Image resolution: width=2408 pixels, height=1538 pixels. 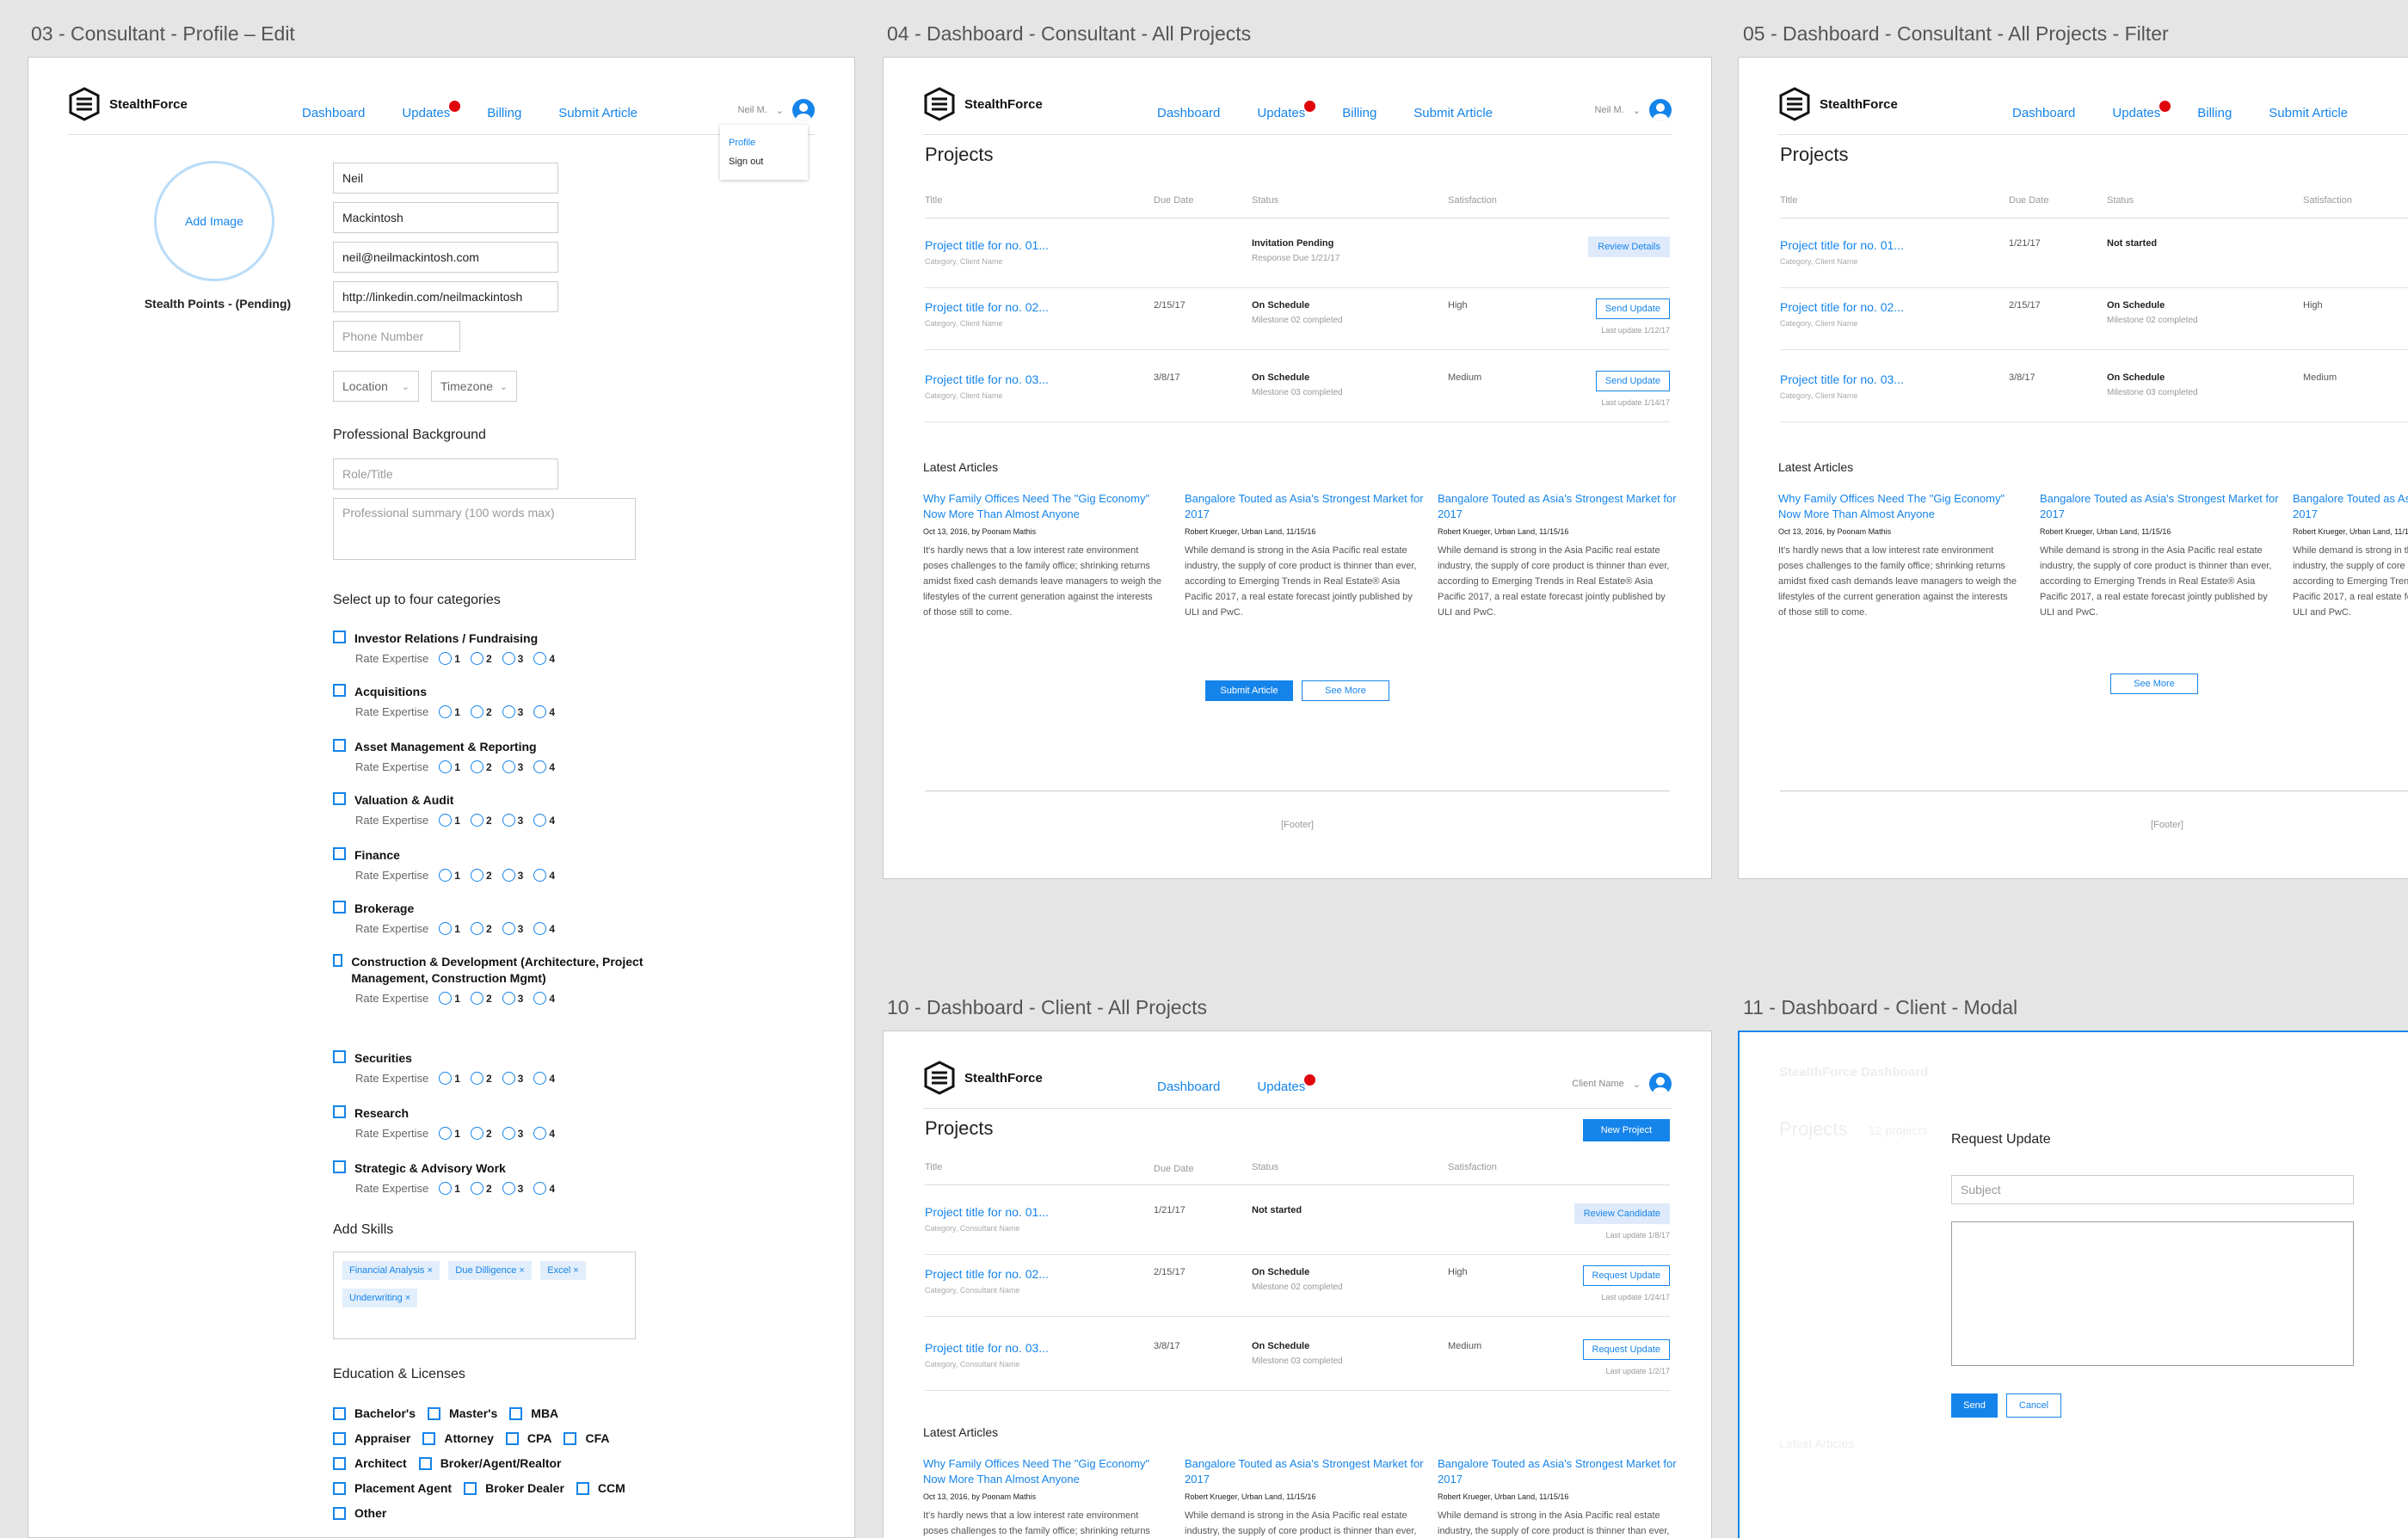 What do you see at coordinates (764, 142) in the screenshot?
I see `menu-profile: Profile` at bounding box center [764, 142].